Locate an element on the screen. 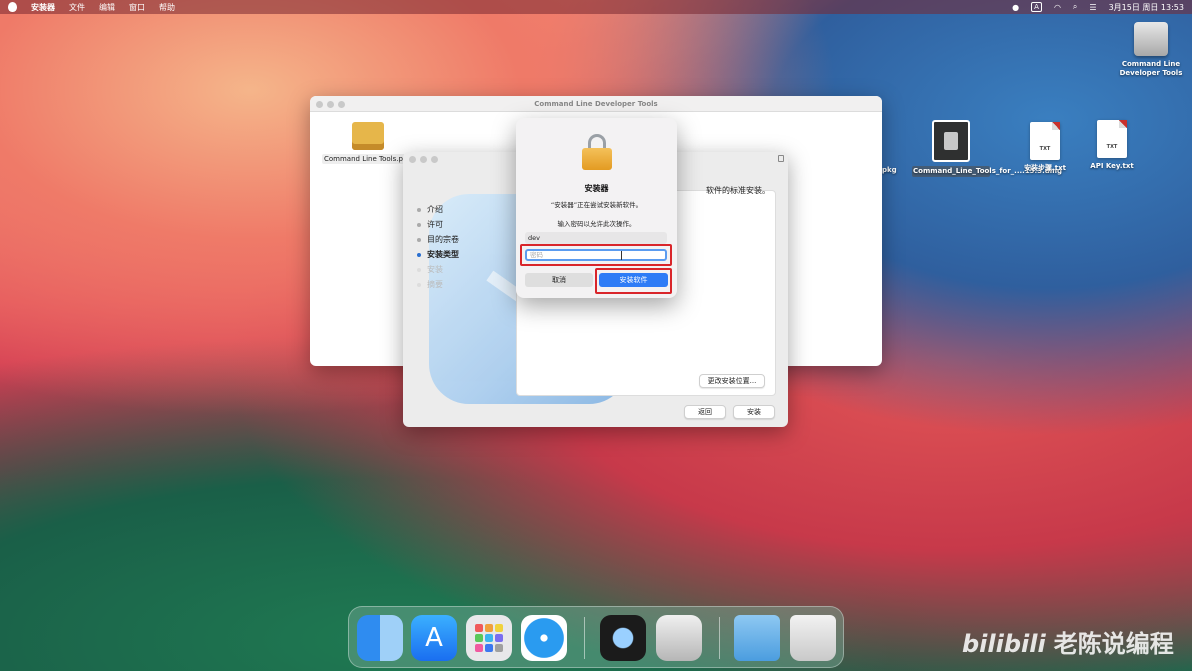  pkg-file-label: Command Line Tools.p is located at coordinates (363, 159).